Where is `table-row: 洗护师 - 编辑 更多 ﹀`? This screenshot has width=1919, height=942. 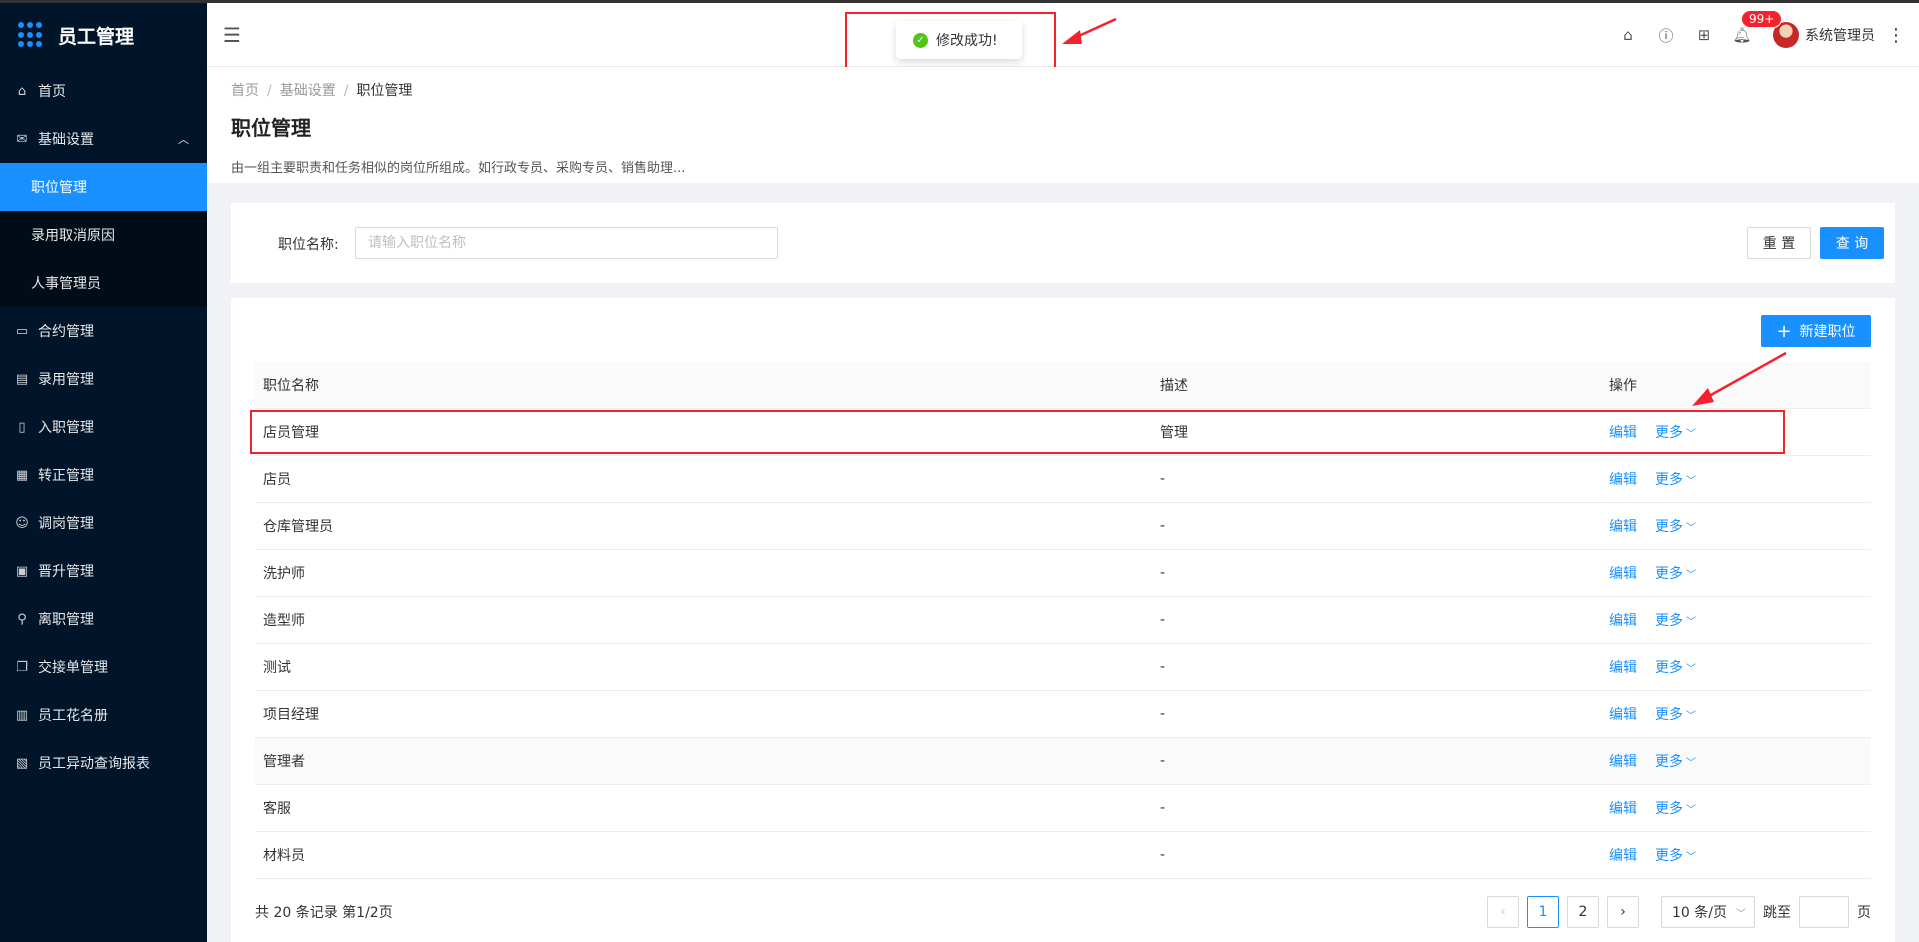
table-row: 洗护师 - 编辑 更多 ﹀ is located at coordinates (1063, 573).